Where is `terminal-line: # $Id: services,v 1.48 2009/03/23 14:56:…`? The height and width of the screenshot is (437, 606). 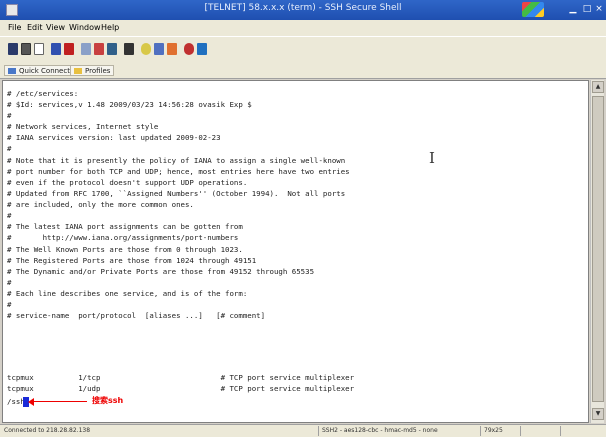 terminal-line: # $Id: services,v 1.48 2009/03/23 14:56:… is located at coordinates (129, 104).